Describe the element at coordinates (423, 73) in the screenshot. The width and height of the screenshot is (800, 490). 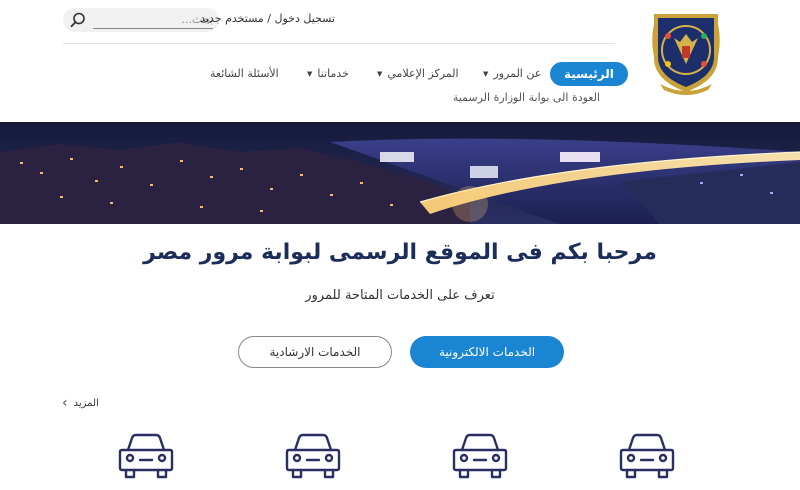
I see `nav-item-label: المركز الإعلامي` at that location.